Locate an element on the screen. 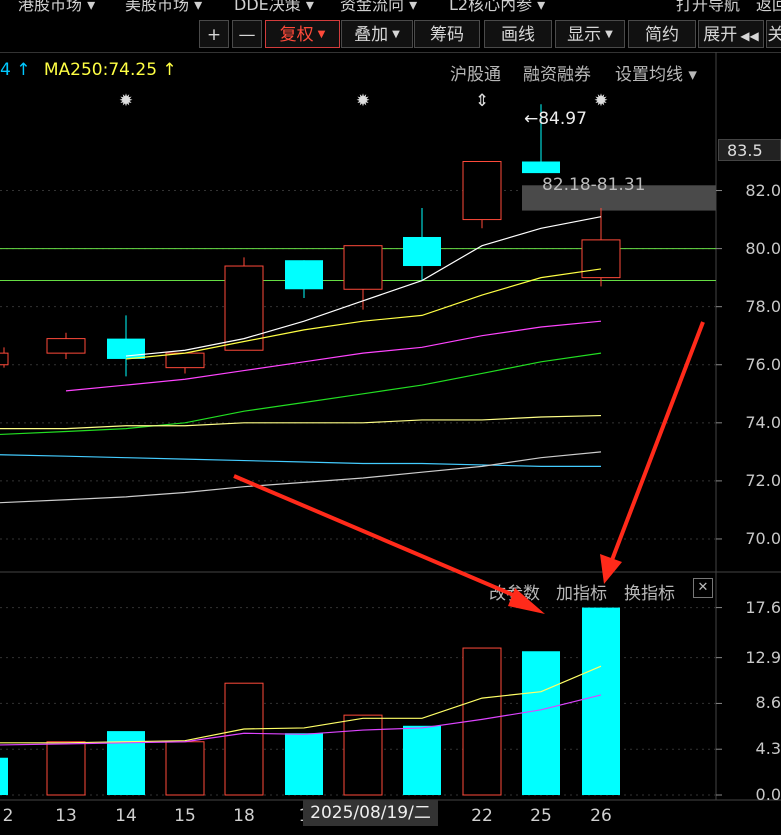 This screenshot has height=835, width=781. ma-line-ma20 is located at coordinates (333, 356).